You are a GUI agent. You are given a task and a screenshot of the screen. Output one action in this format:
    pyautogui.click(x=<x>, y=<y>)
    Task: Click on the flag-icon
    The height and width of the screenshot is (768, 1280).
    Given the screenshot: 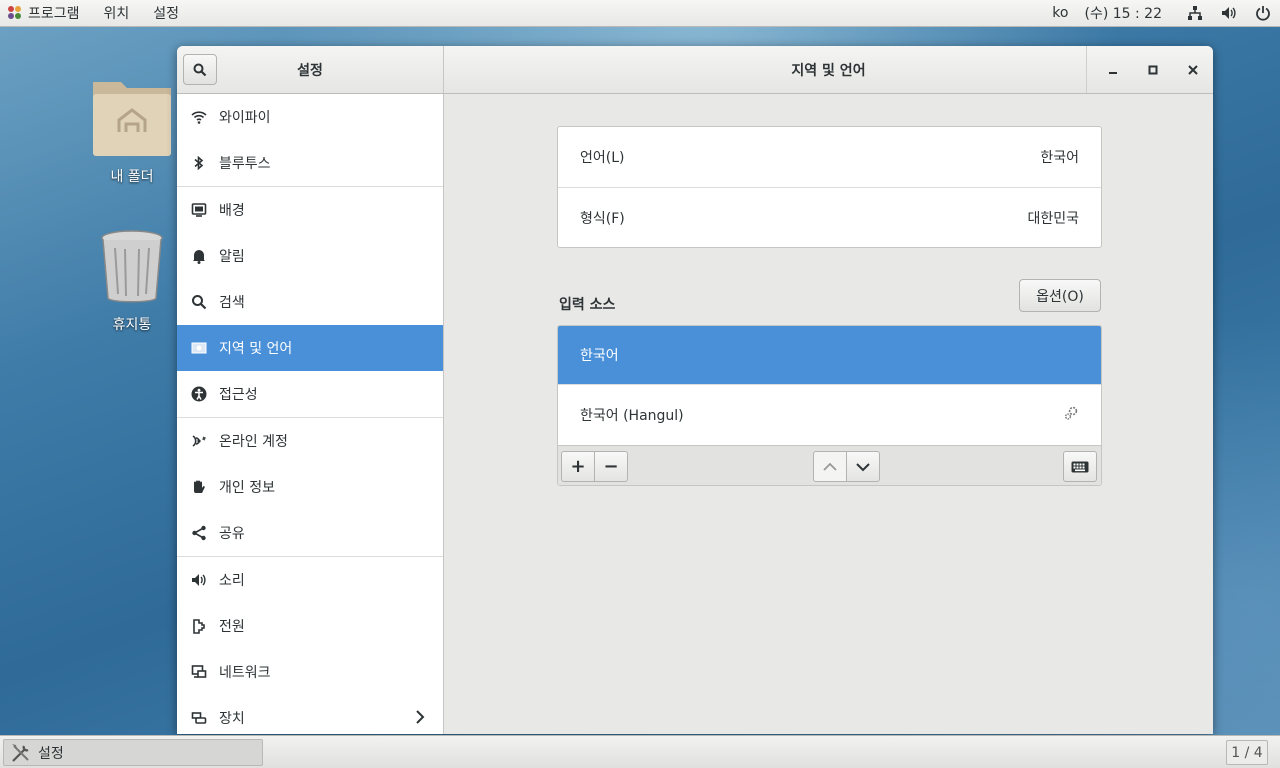 What is the action you would take?
    pyautogui.click(x=199, y=348)
    